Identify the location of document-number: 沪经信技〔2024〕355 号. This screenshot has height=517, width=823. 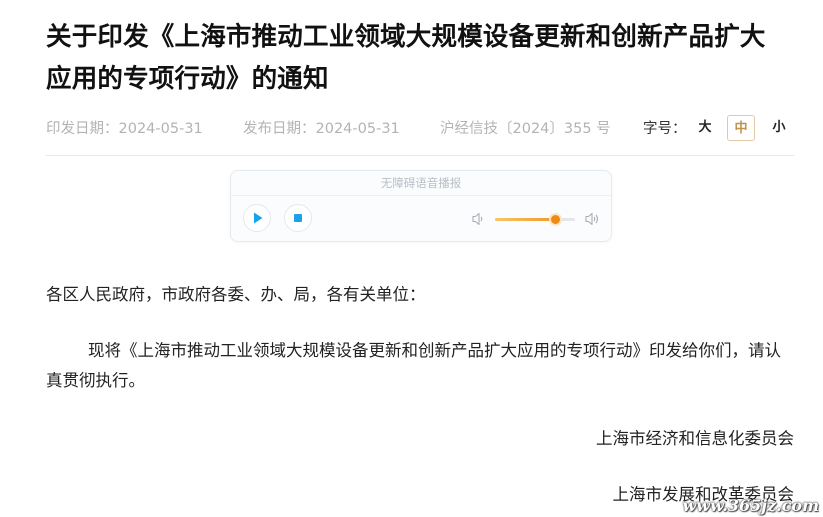
(525, 129).